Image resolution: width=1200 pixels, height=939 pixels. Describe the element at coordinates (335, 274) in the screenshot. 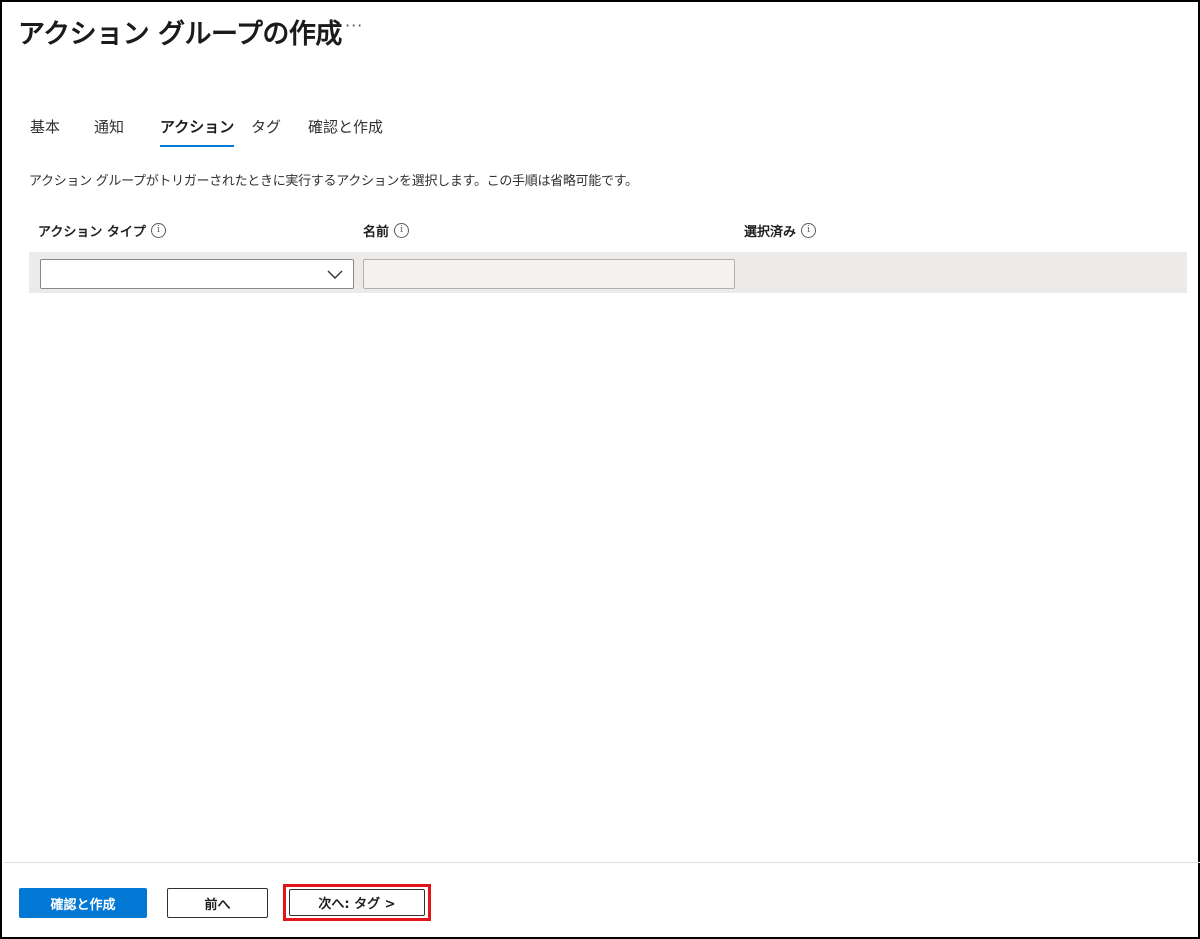

I see `chevron-down-icon` at that location.